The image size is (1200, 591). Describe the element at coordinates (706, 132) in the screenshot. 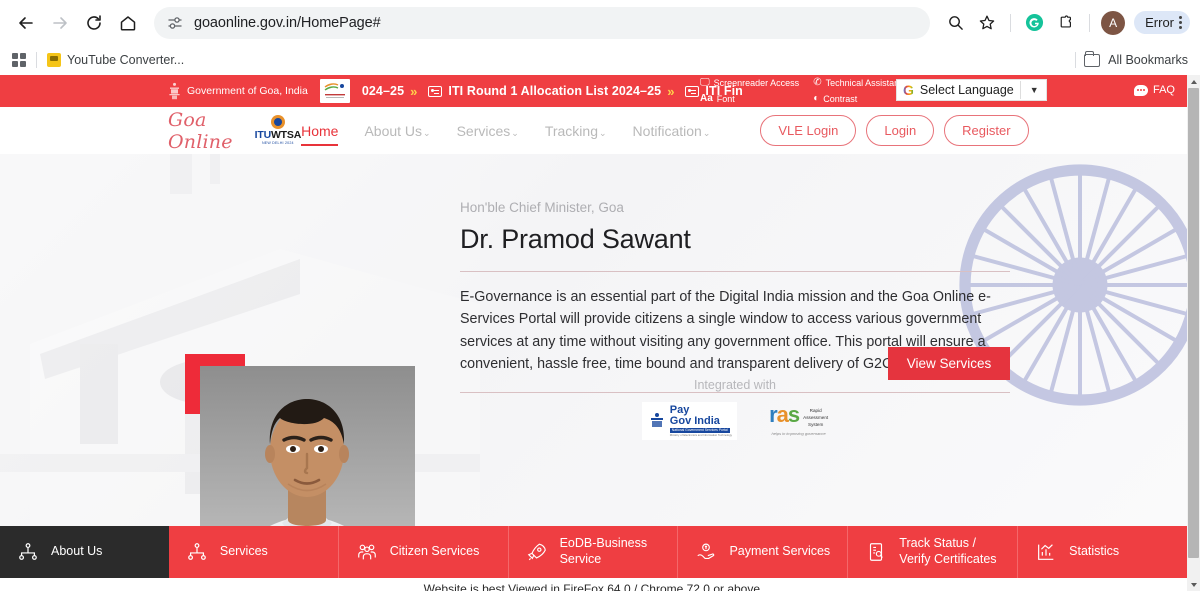

I see `chevron-down-icon-notification: ⌄` at that location.